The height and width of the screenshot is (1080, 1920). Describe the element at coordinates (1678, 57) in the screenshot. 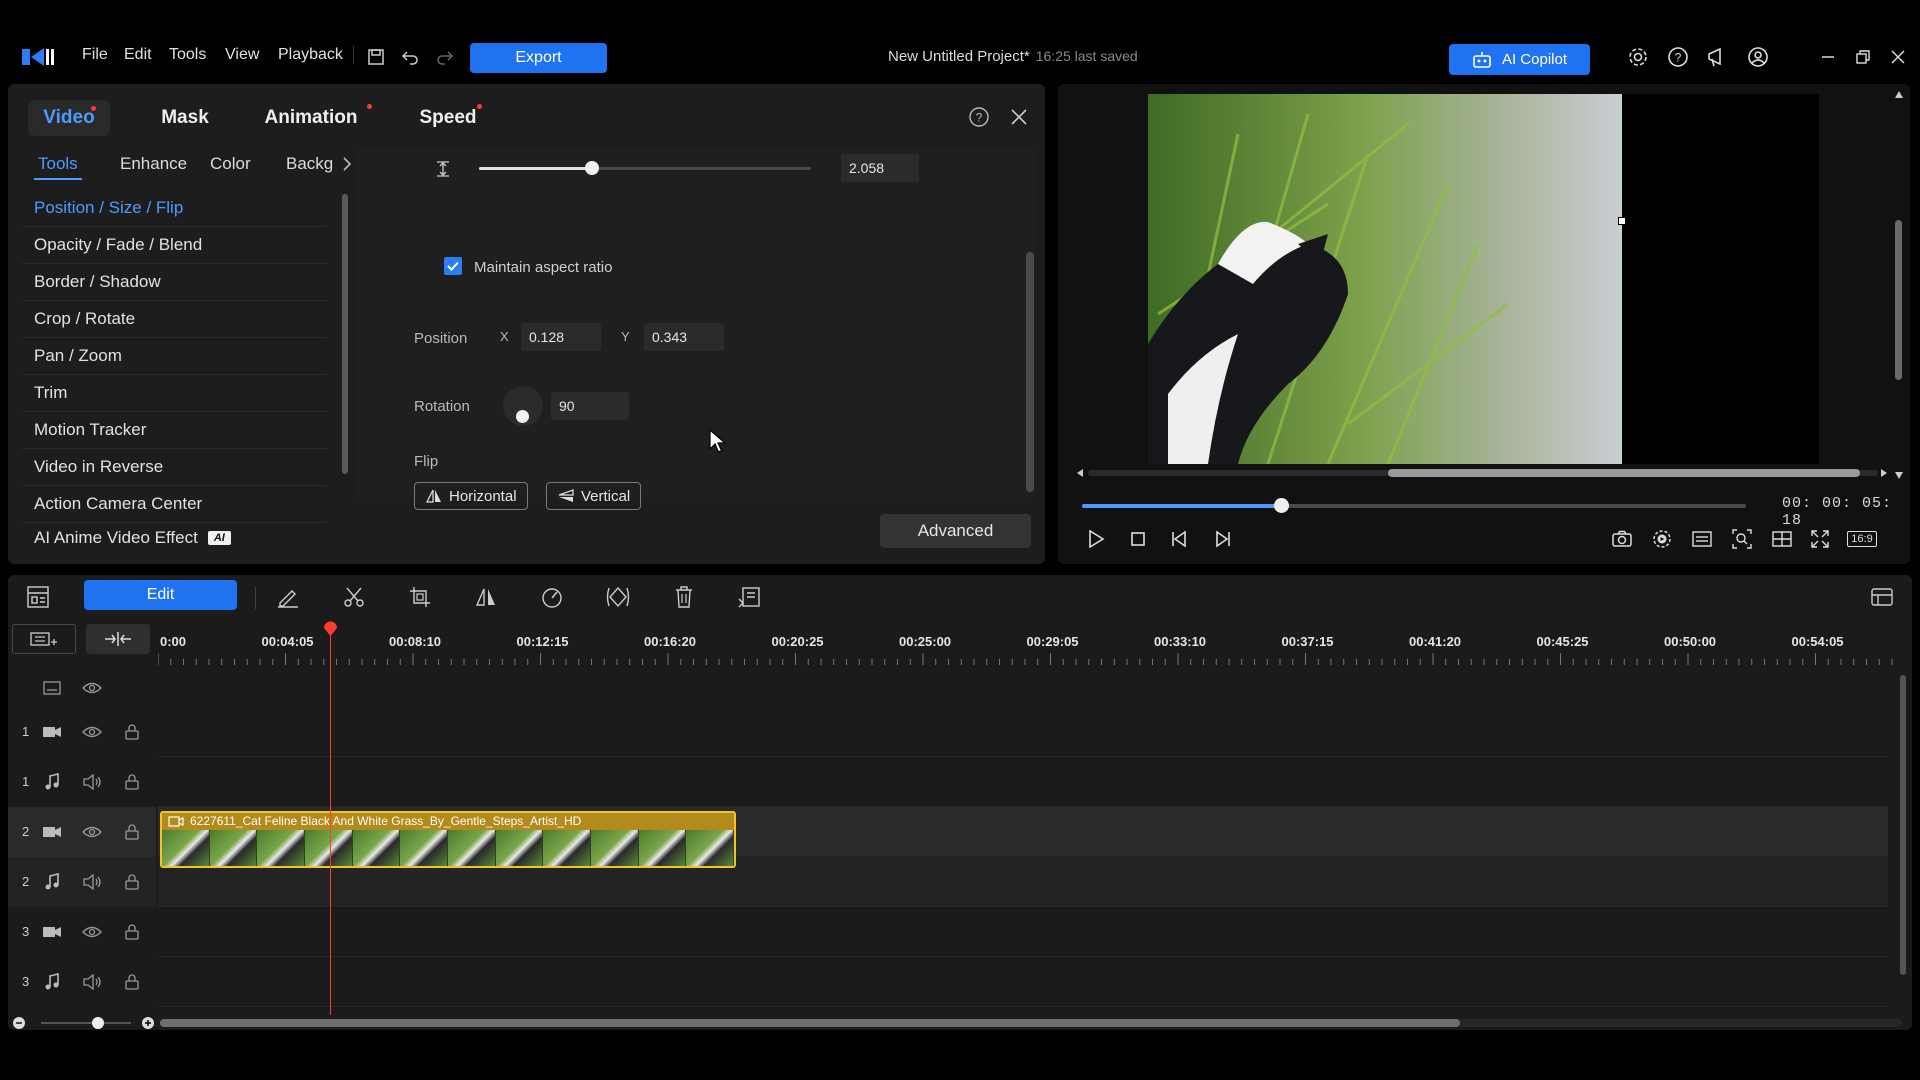

I see `help-icon: ?` at that location.